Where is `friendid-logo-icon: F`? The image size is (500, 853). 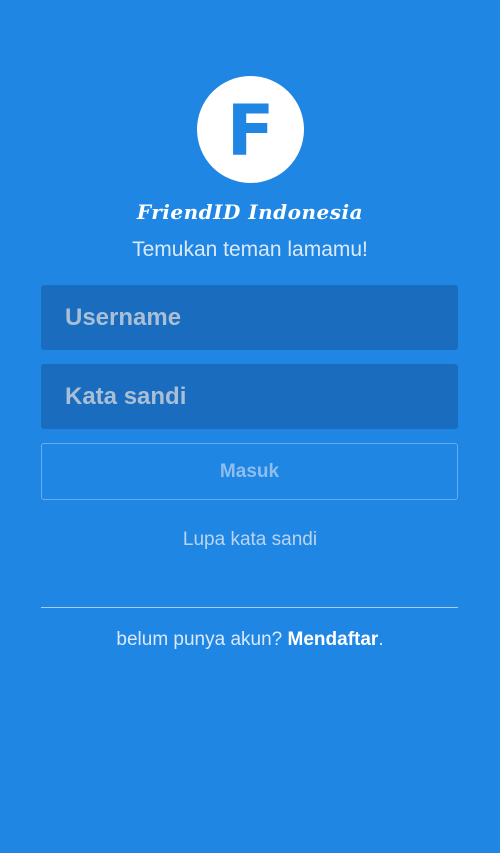
friendid-logo-icon: F is located at coordinates (250, 129).